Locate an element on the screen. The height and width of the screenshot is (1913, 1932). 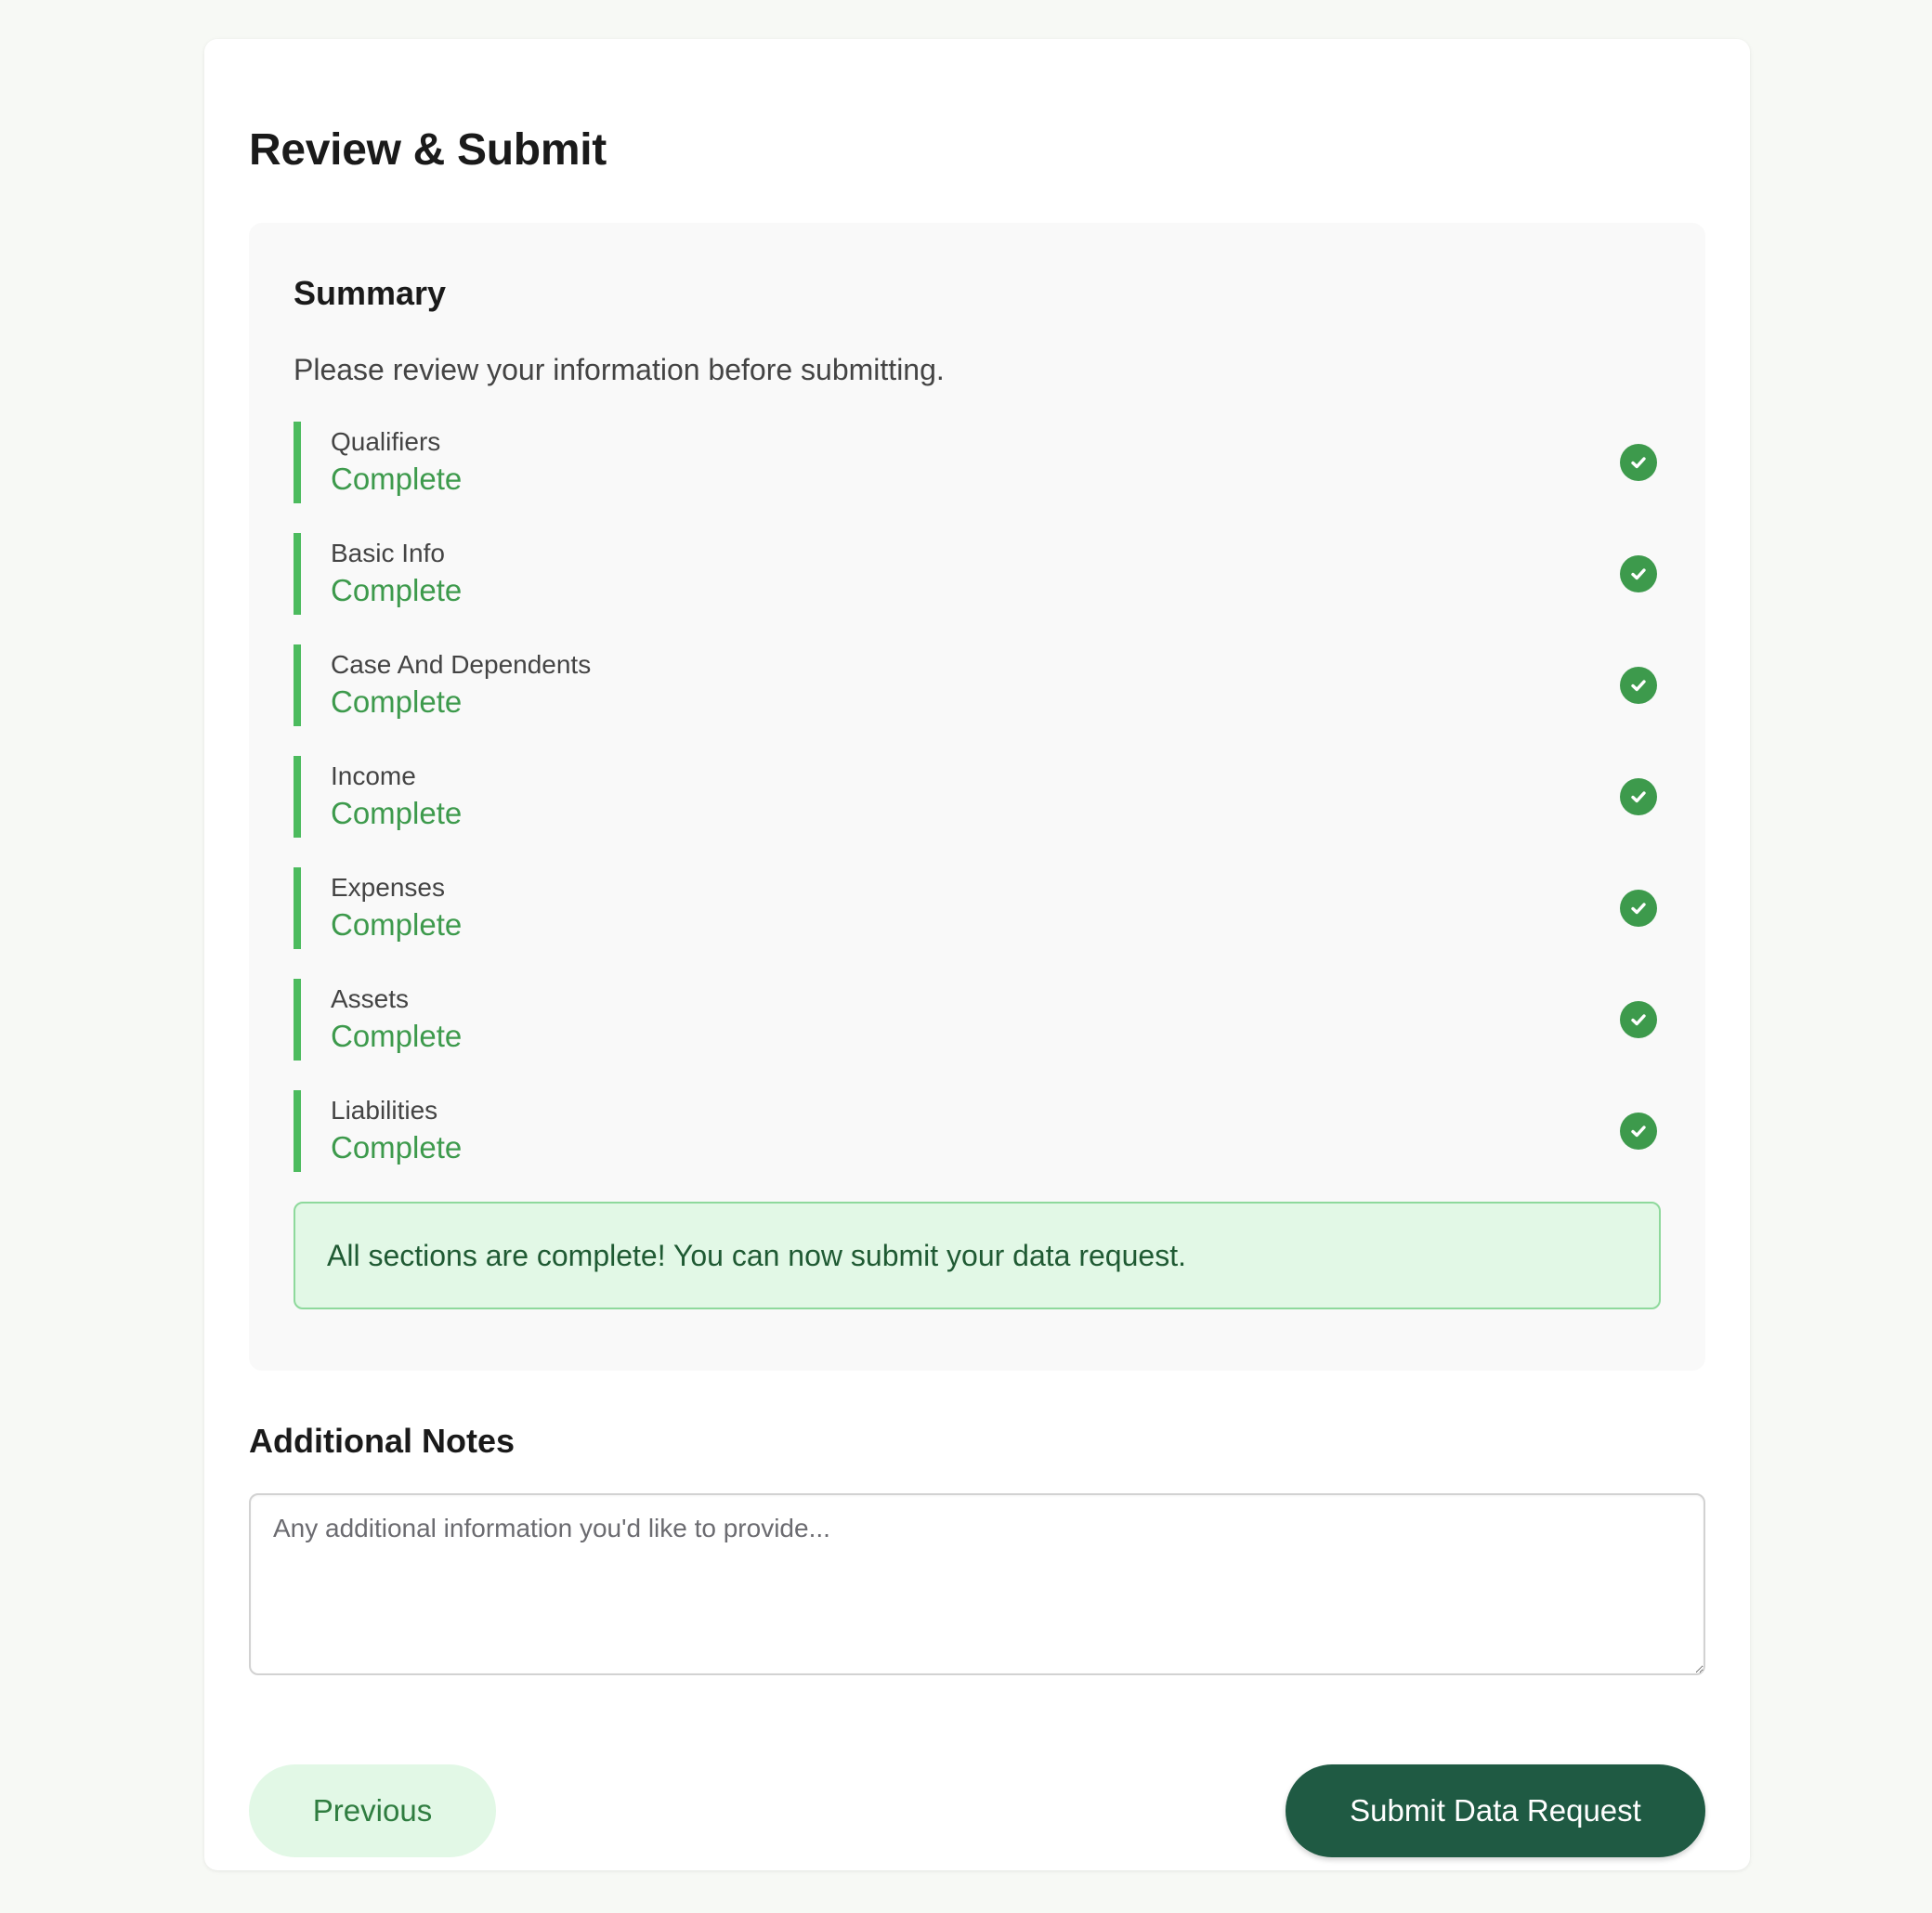
previous-button: Previous is located at coordinates (372, 1810).